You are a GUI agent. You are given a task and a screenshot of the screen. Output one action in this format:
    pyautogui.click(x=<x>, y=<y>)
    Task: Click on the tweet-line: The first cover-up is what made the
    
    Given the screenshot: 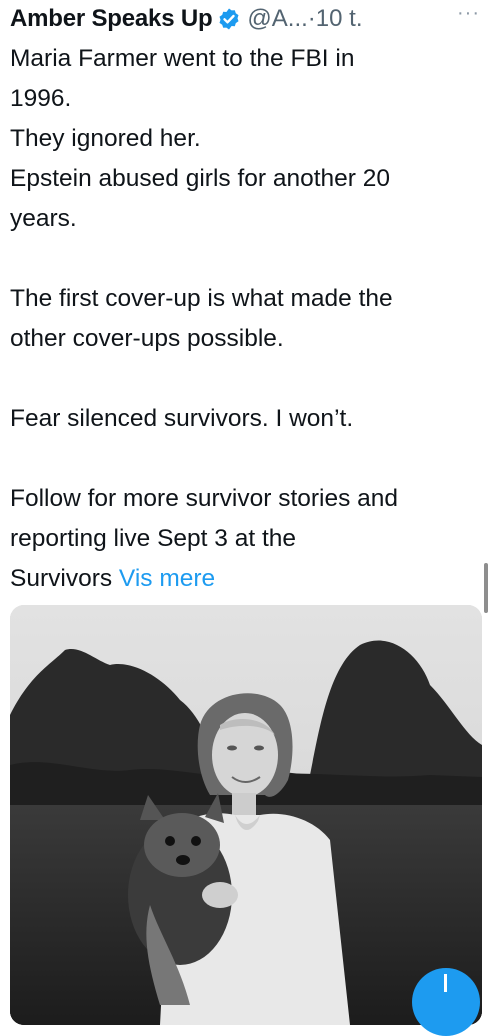 What is the action you would take?
    pyautogui.click(x=201, y=298)
    